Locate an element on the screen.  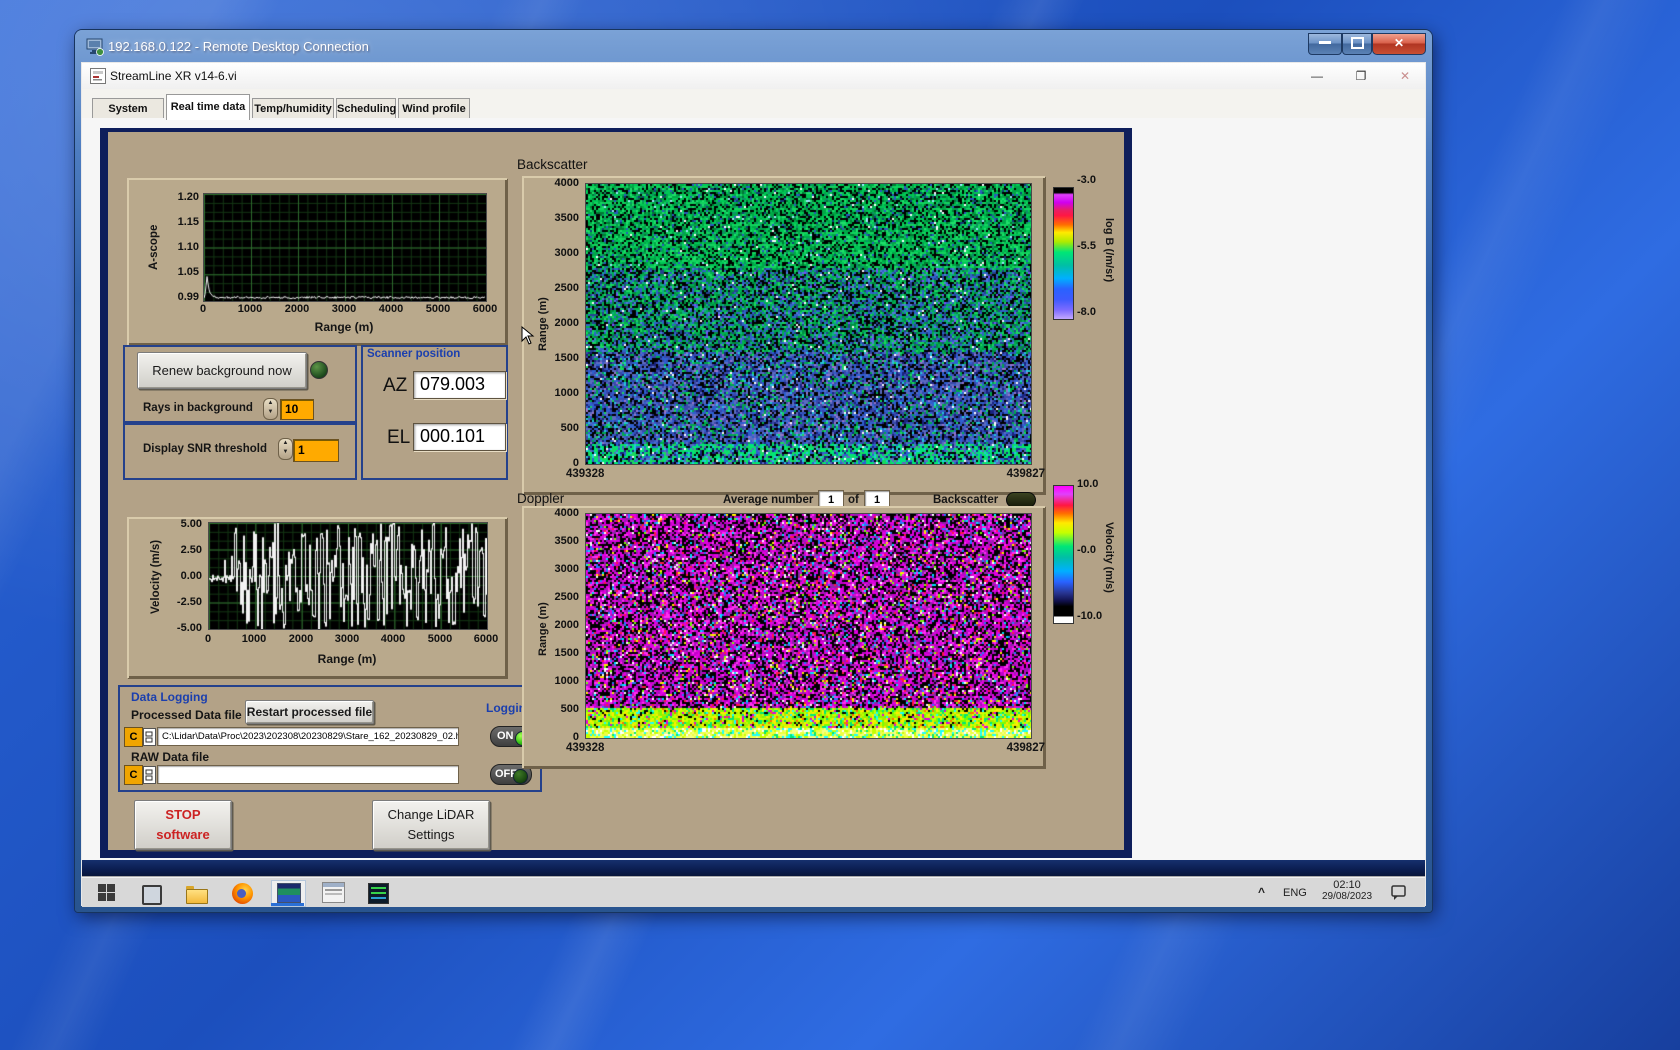
stop-line1: STOP is located at coordinates (183, 814).